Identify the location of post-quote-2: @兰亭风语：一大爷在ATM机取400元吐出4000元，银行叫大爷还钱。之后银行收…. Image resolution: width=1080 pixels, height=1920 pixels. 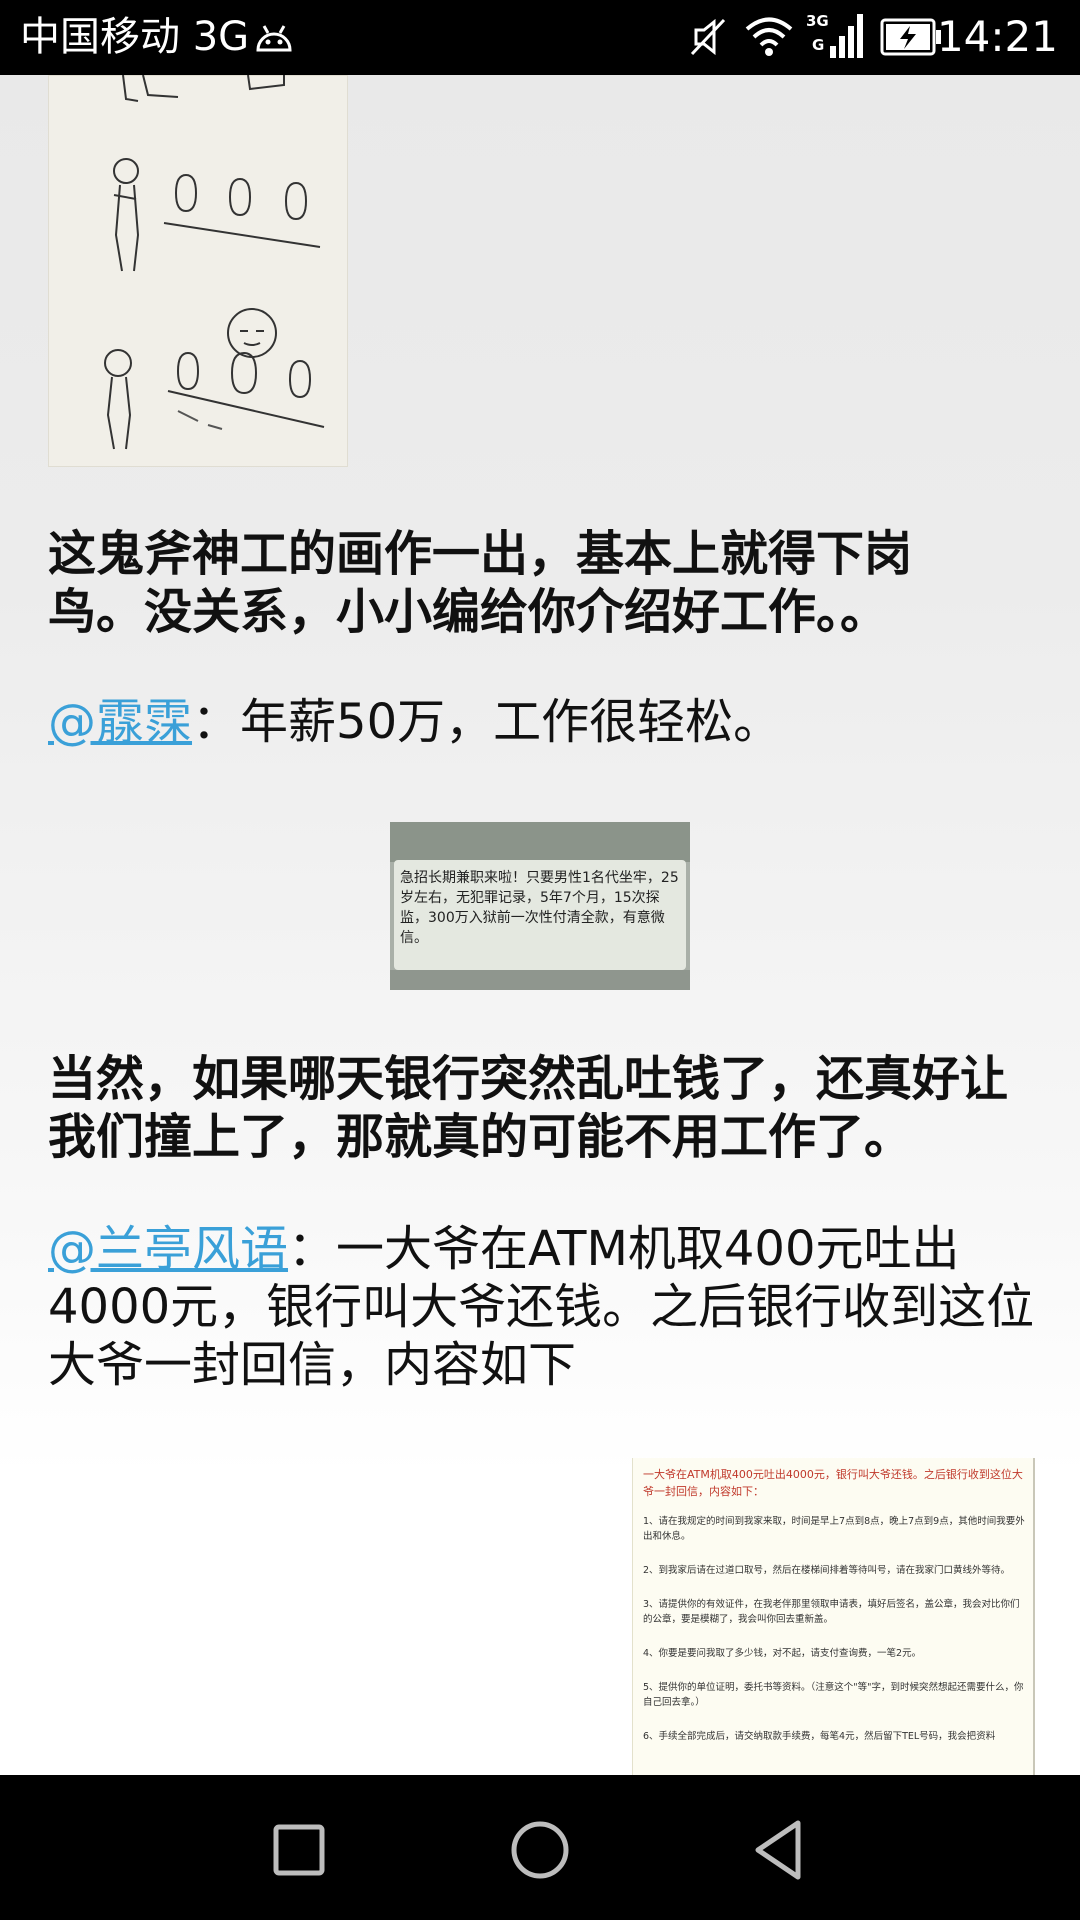
(543, 1307).